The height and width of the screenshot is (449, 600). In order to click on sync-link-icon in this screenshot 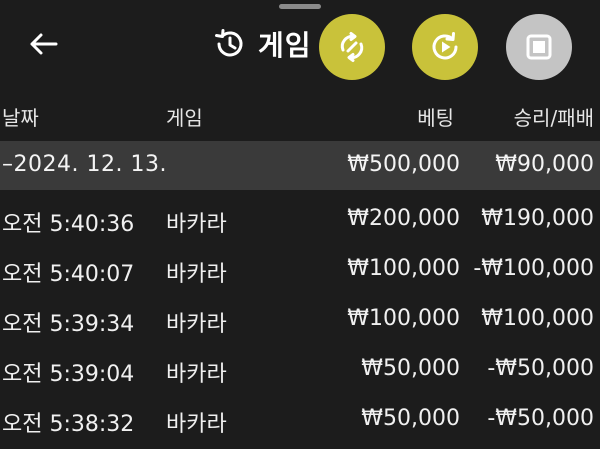, I will do `click(352, 47)`.